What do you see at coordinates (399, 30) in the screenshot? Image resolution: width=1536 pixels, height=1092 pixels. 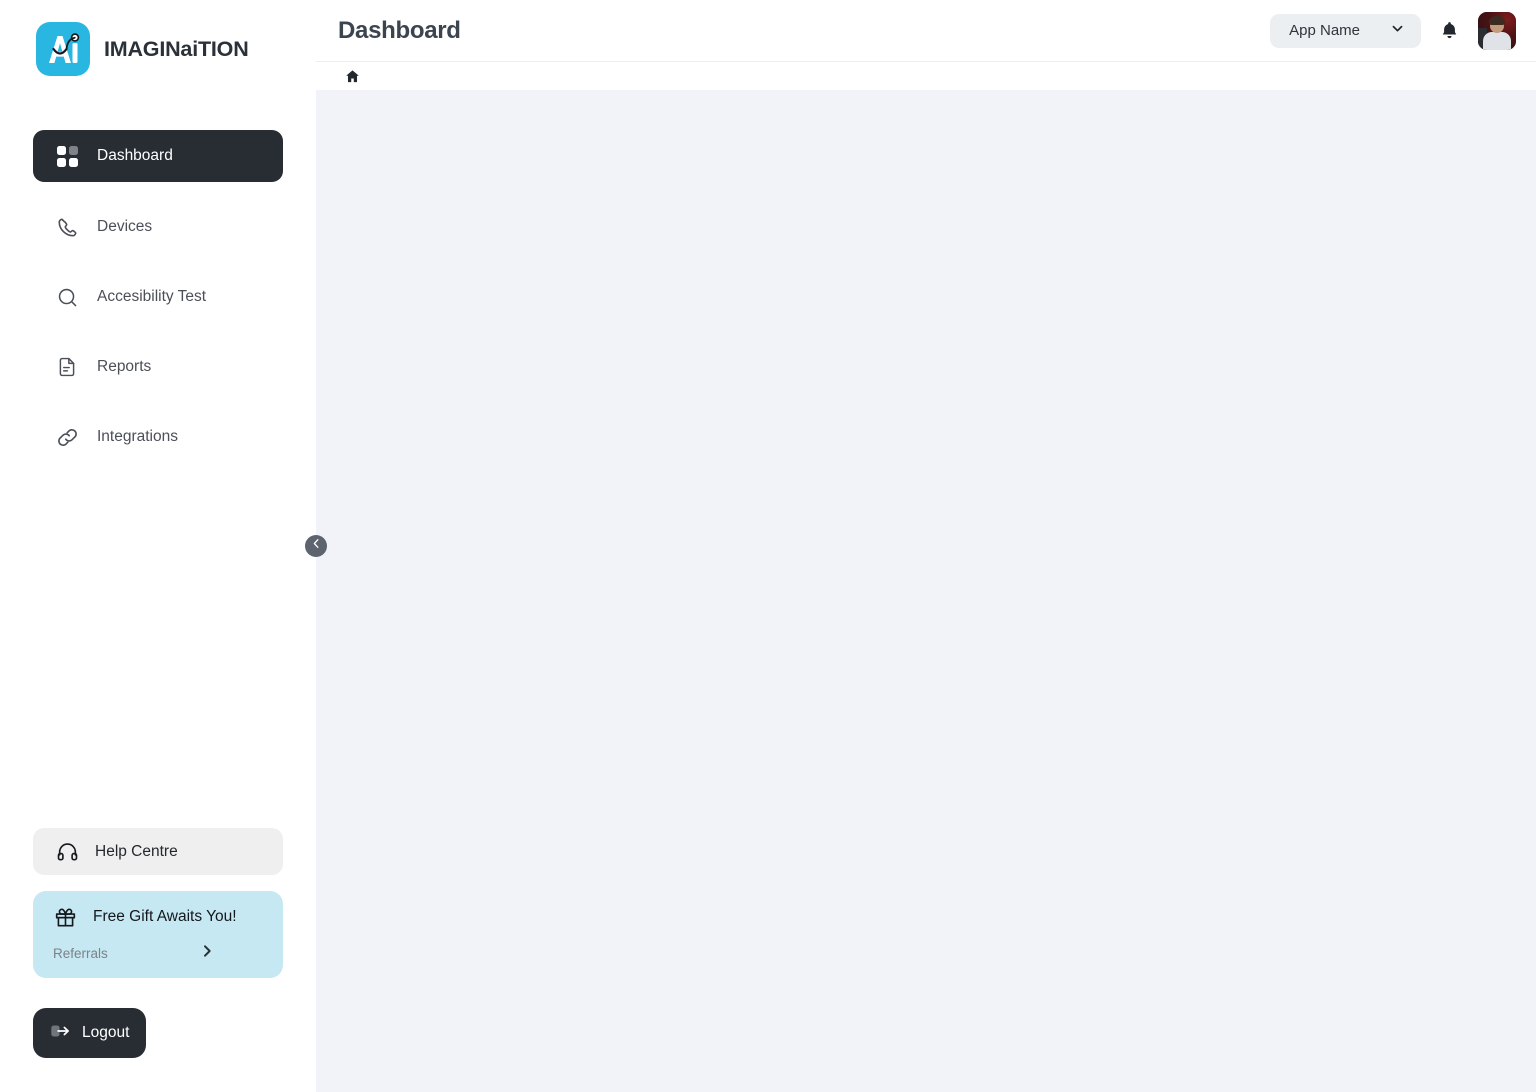 I see `page-title: Dashboard` at bounding box center [399, 30].